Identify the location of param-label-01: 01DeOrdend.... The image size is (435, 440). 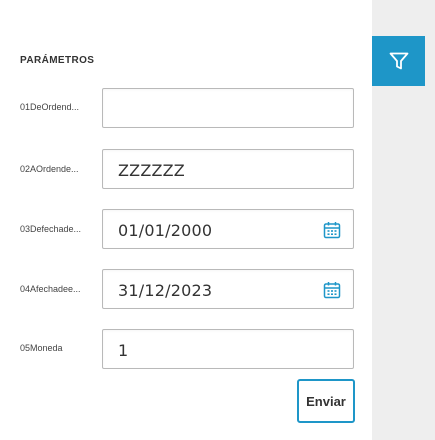
(50, 107).